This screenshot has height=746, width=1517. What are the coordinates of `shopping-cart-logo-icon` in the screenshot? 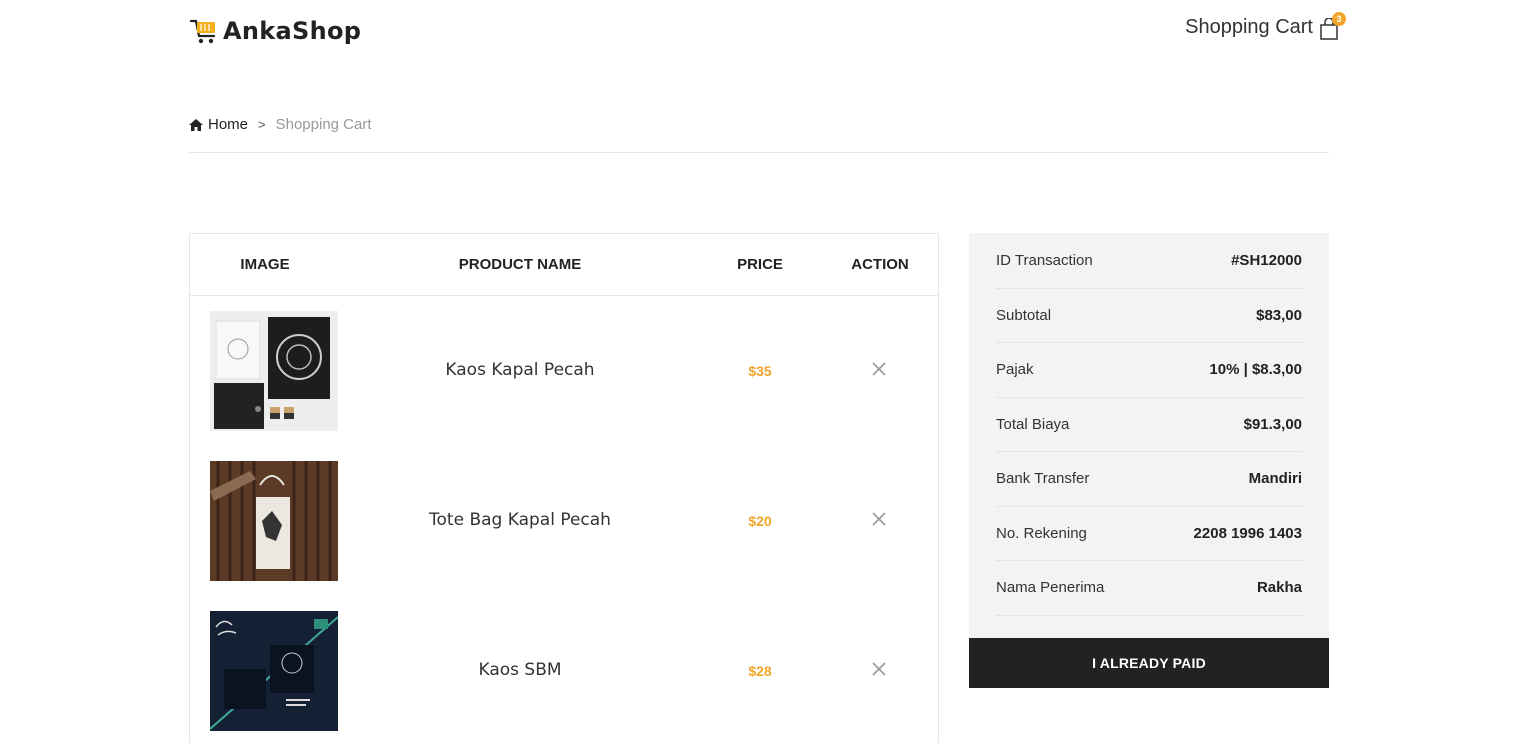 It's located at (202, 31).